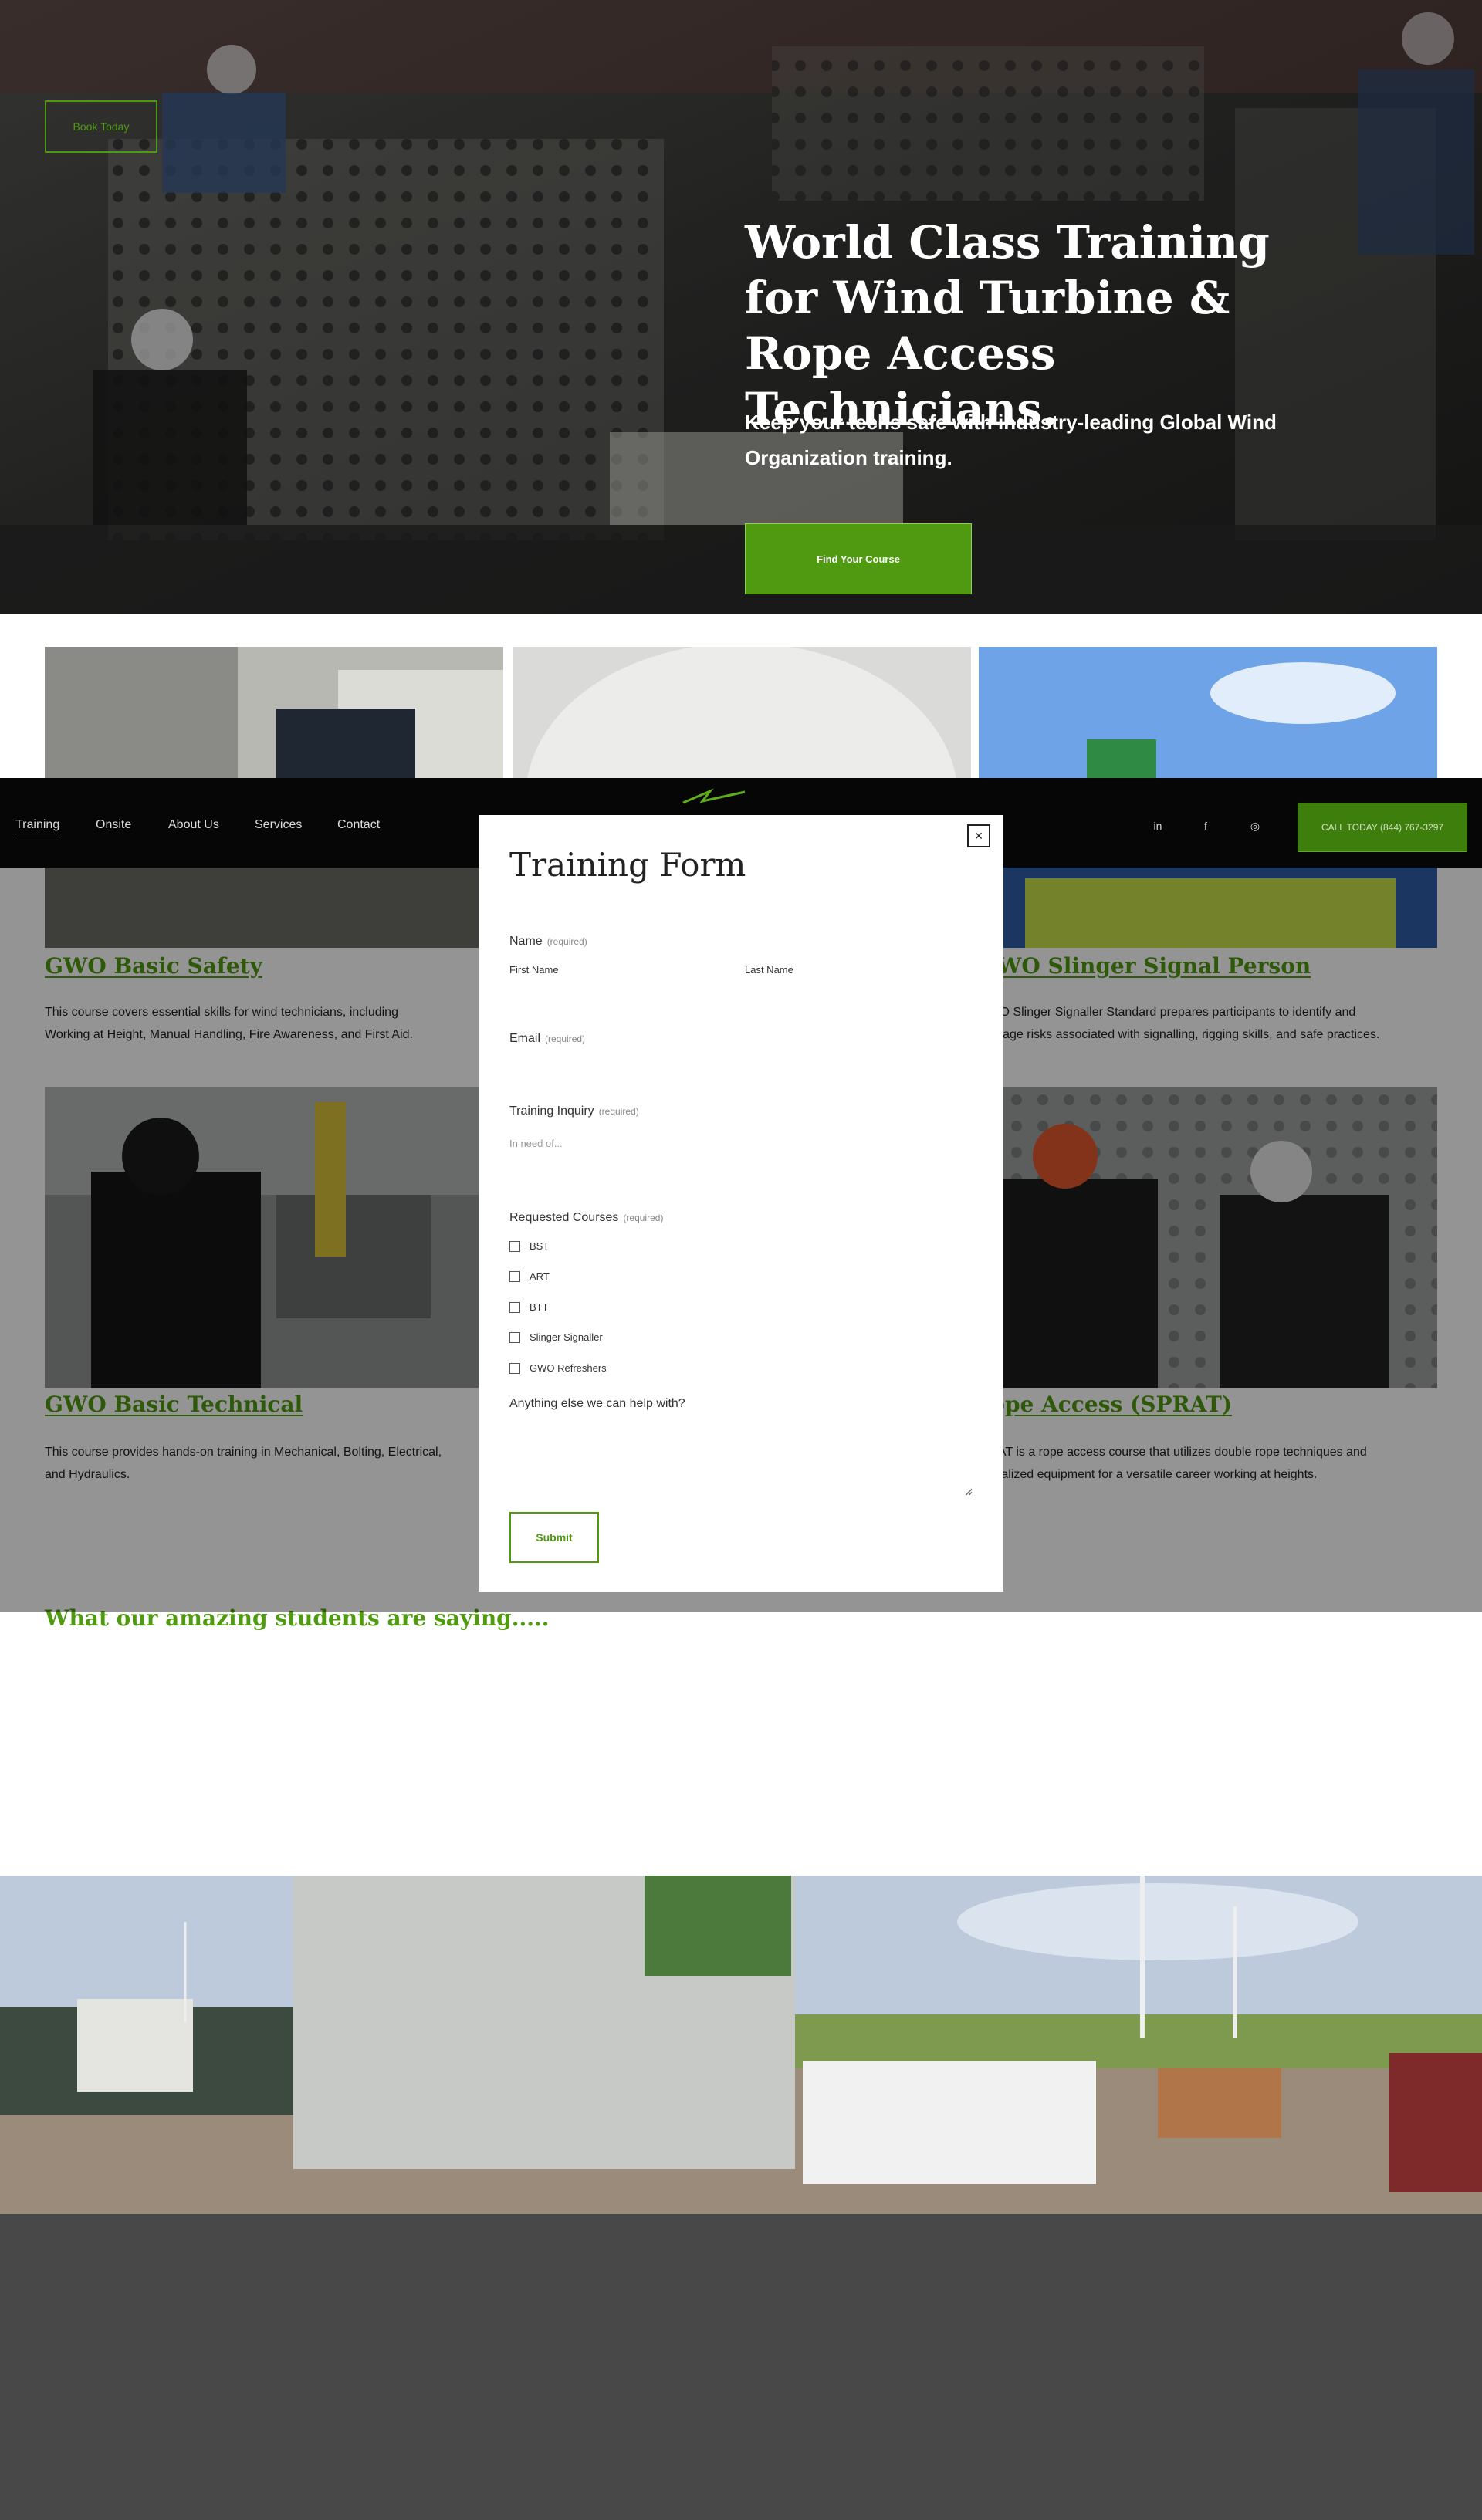  What do you see at coordinates (741, 1457) in the screenshot?
I see `anything-else-field` at bounding box center [741, 1457].